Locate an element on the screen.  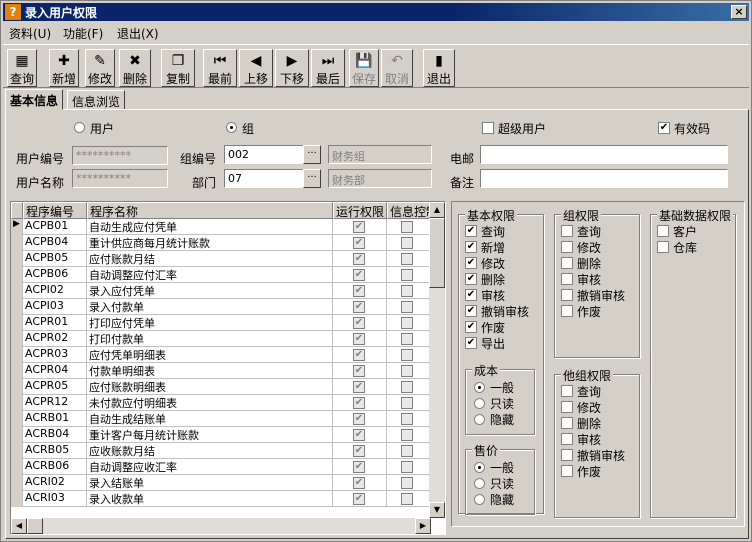
table-row: ACRB05 应收账款月结 ✔ is located at coordinates (221, 451).